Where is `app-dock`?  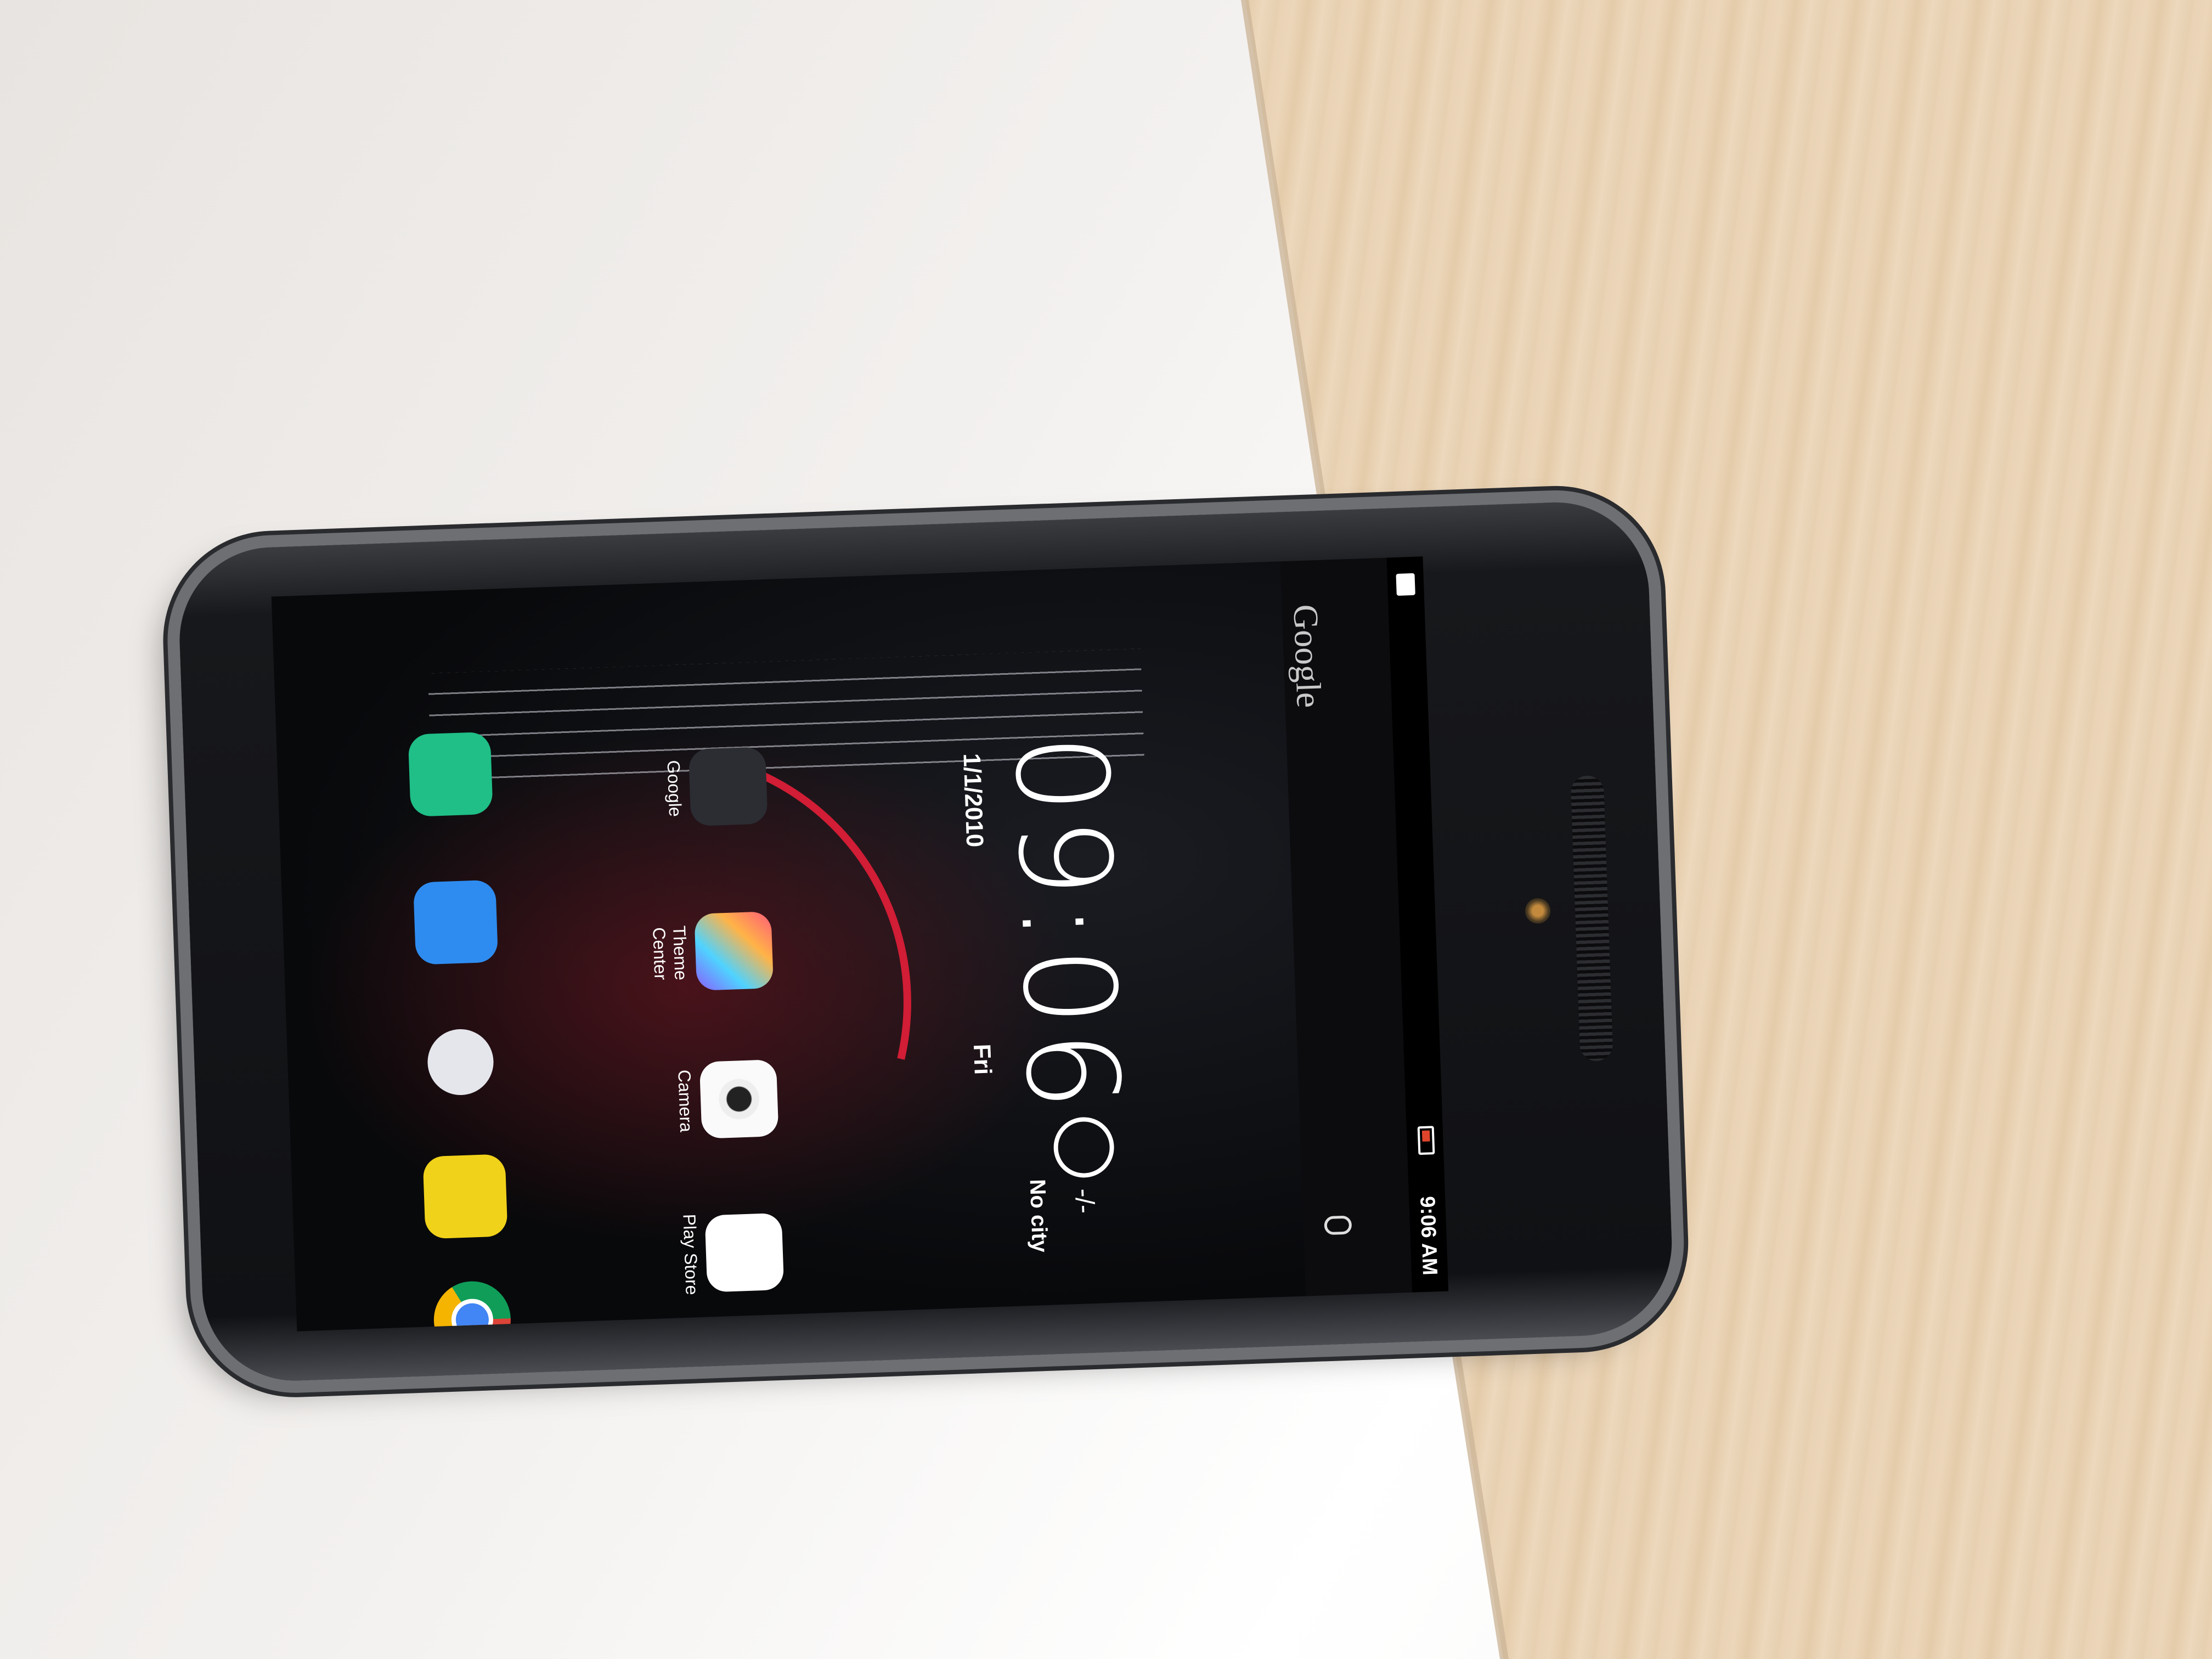
app-dock is located at coordinates (454, 960).